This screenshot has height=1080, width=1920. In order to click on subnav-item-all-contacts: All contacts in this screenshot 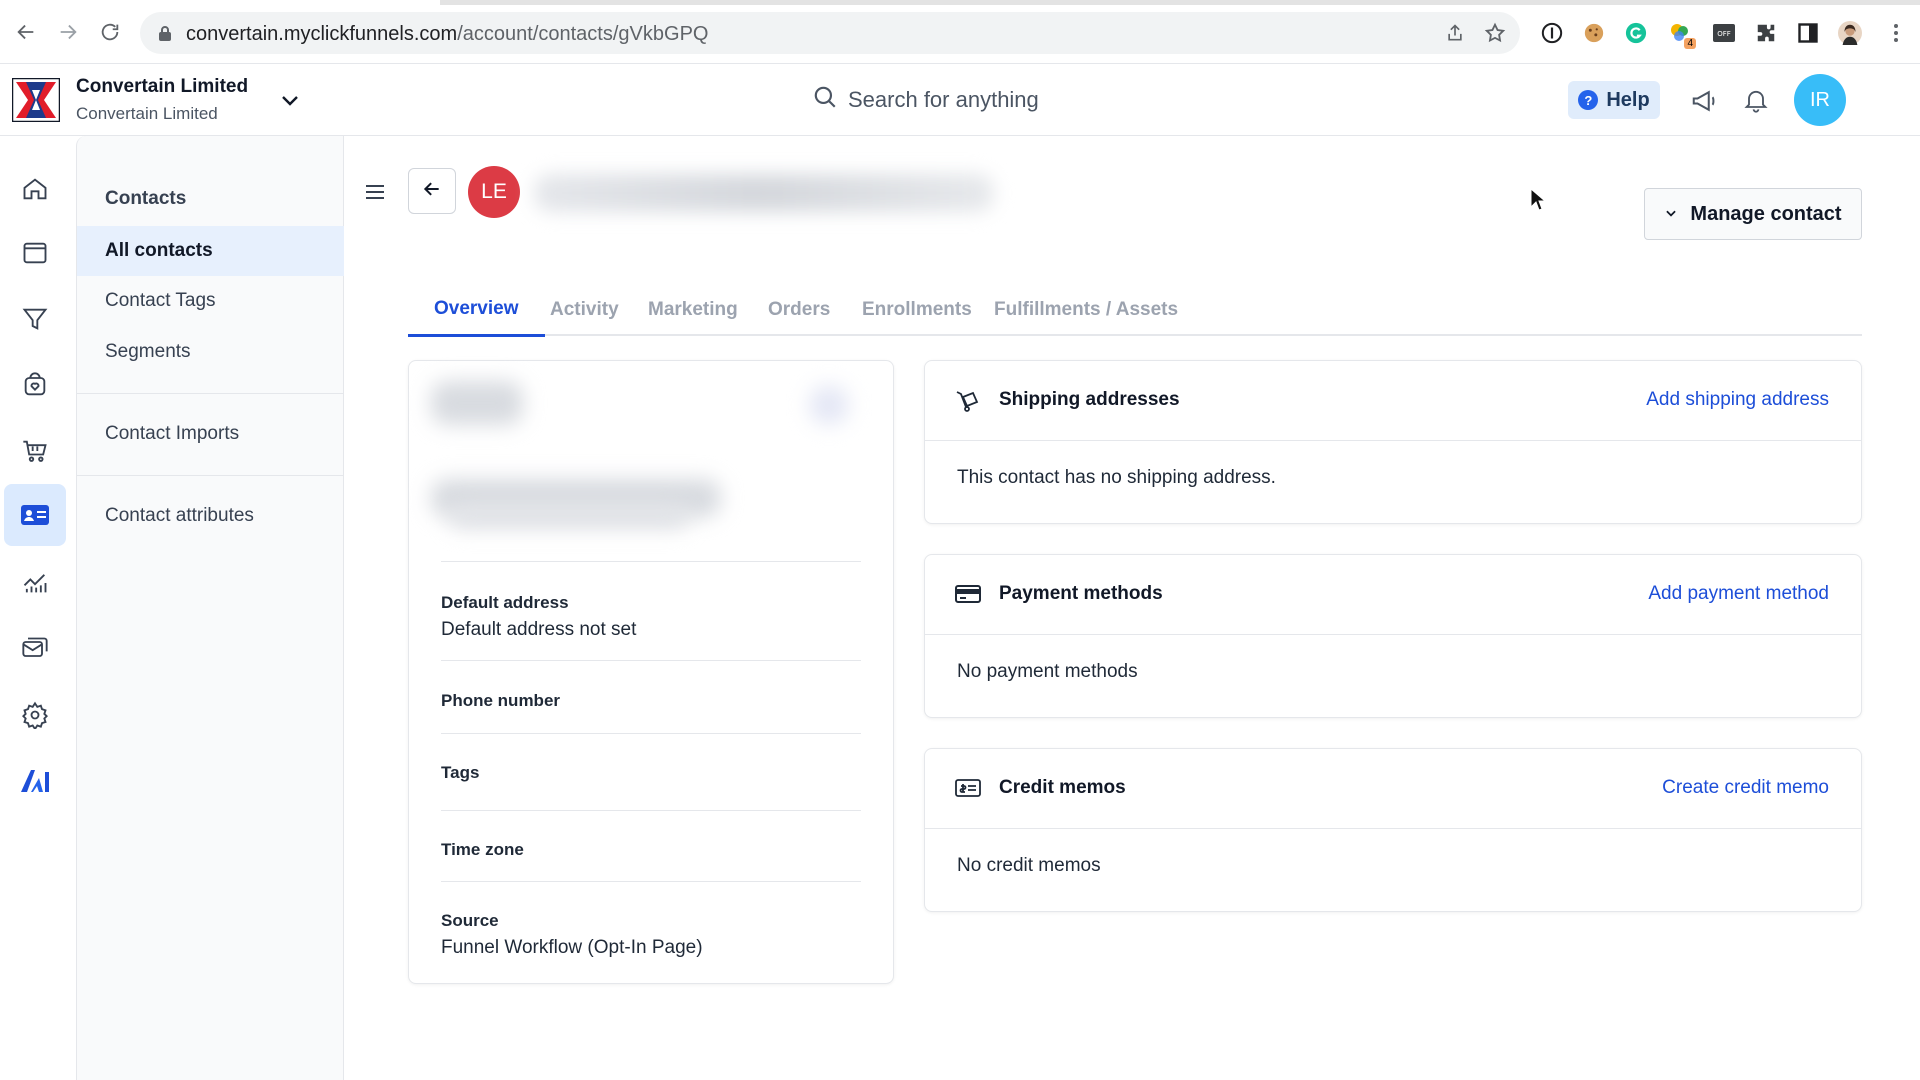, I will do `click(210, 251)`.